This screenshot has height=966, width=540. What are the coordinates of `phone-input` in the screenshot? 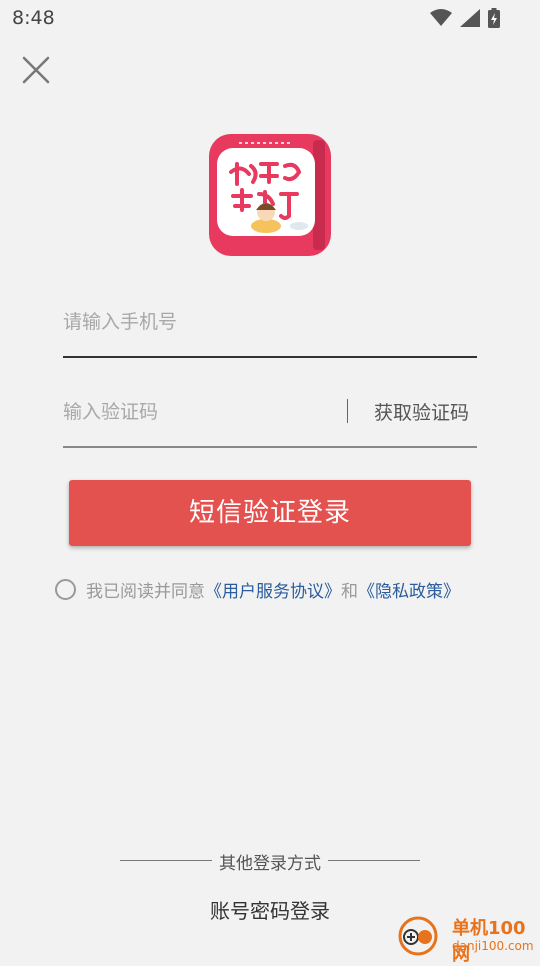 It's located at (193, 322).